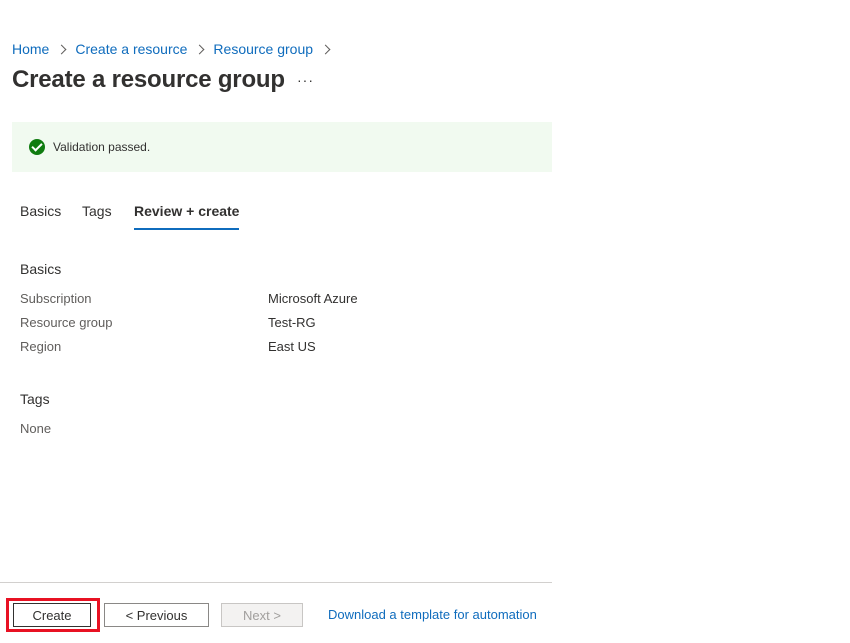 Image resolution: width=850 pixels, height=643 pixels. Describe the element at coordinates (97, 215) in the screenshot. I see `tab-tags: Tags` at that location.